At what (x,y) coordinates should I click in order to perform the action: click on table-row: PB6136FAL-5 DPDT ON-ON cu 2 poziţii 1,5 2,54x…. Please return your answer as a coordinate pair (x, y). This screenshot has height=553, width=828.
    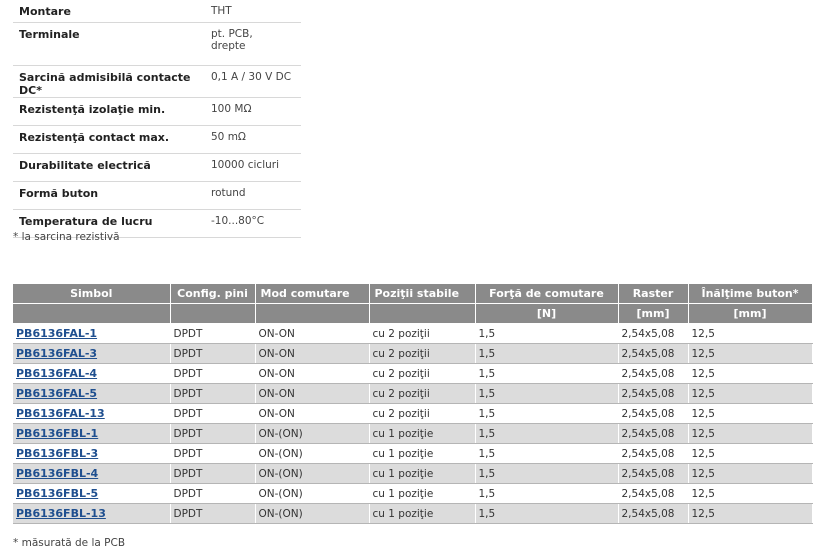
    Looking at the image, I should click on (413, 393).